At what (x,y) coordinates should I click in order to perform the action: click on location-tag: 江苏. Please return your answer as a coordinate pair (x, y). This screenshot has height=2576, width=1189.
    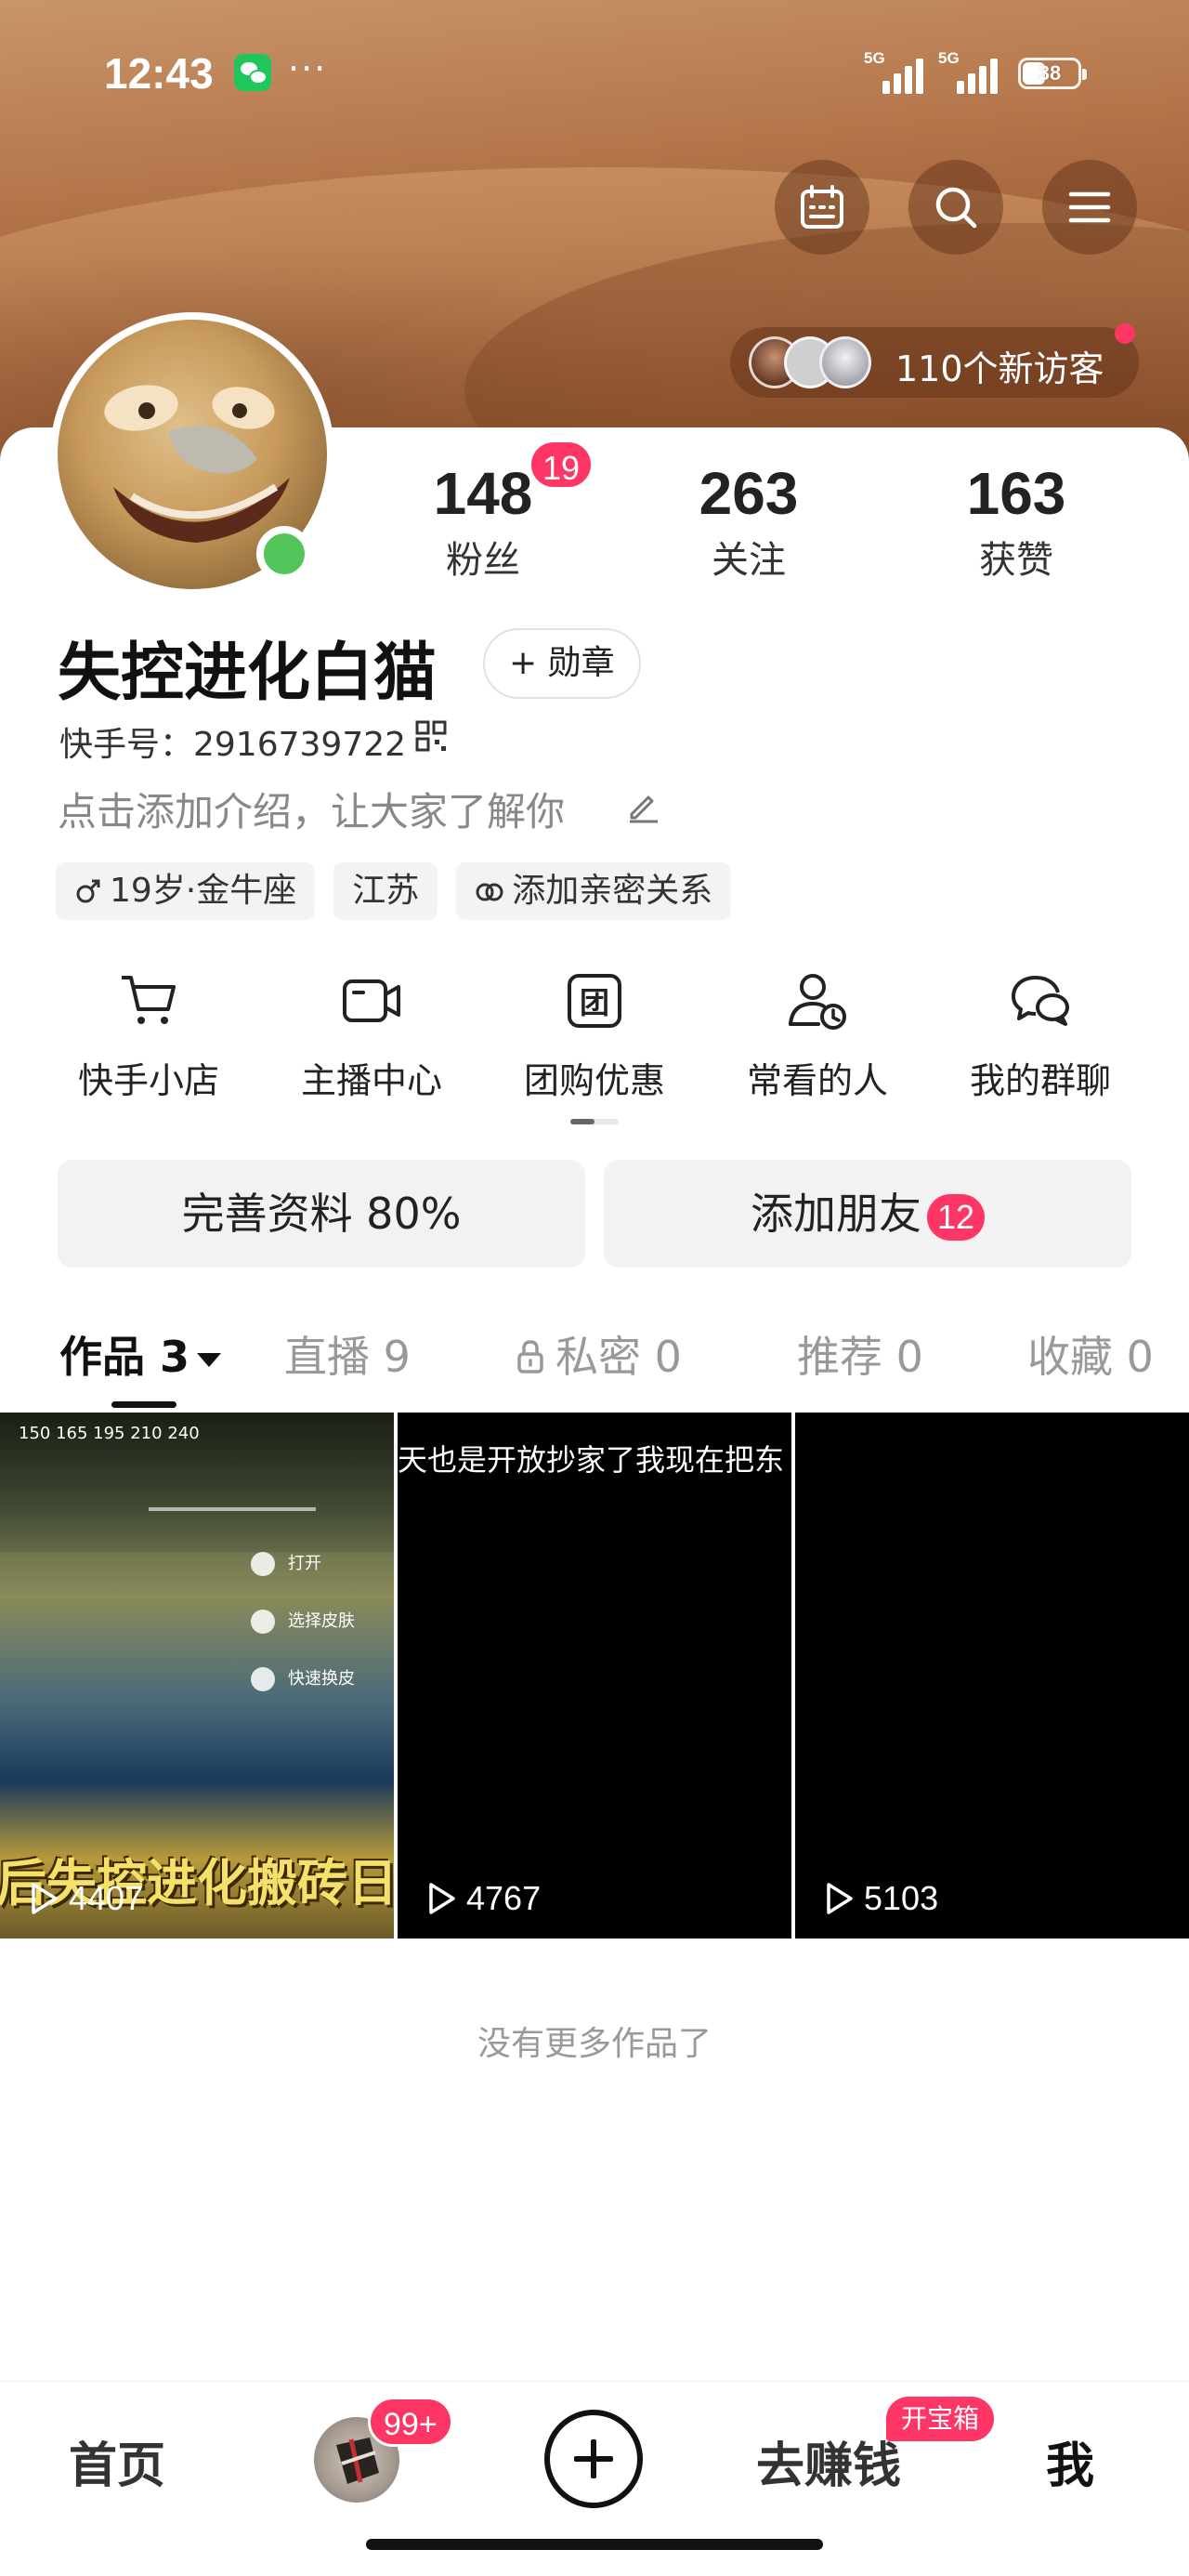
    Looking at the image, I should click on (385, 891).